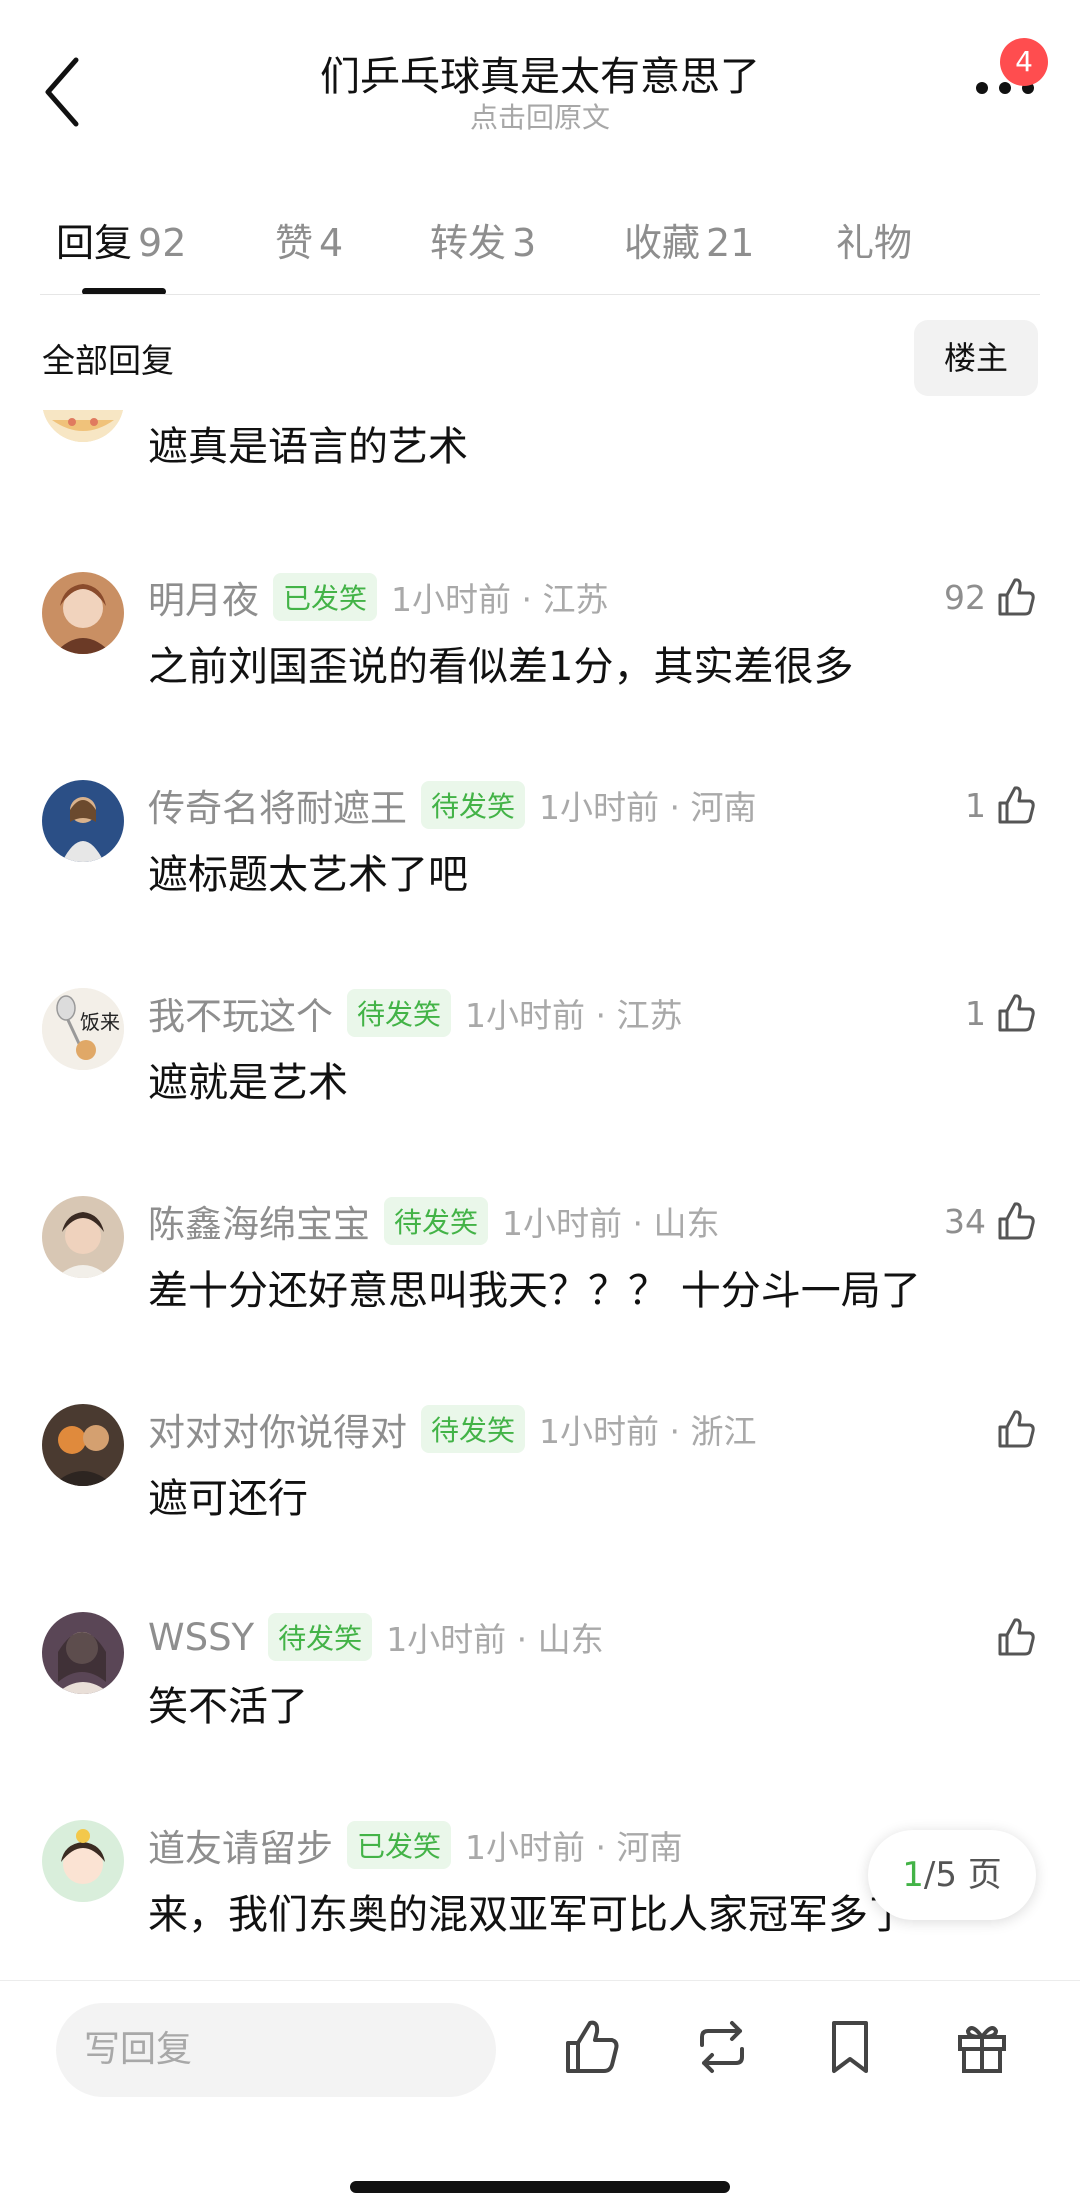 Image resolution: width=1080 pixels, height=2210 pixels. I want to click on tab-favorites: 收藏 21, so click(689, 239).